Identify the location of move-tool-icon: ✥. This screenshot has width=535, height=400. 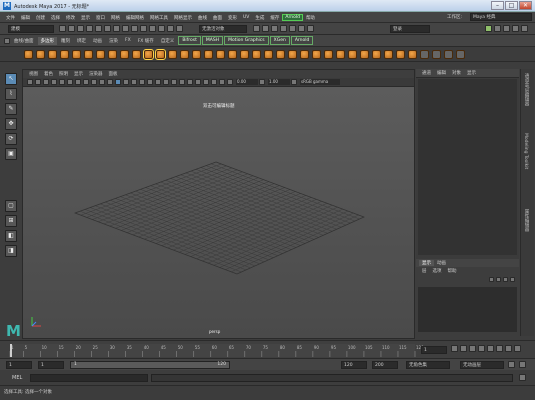
(11, 124).